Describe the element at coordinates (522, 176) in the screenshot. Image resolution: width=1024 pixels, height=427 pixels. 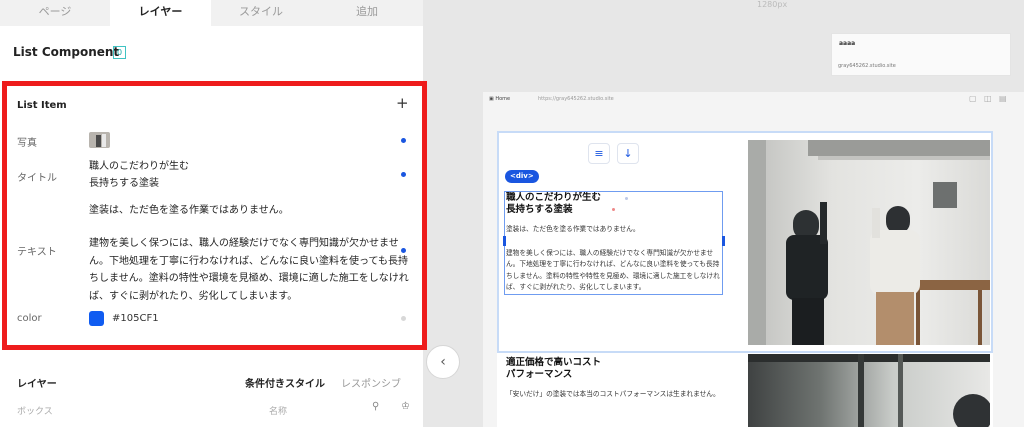
I see `div-tag-badge: <div>` at that location.